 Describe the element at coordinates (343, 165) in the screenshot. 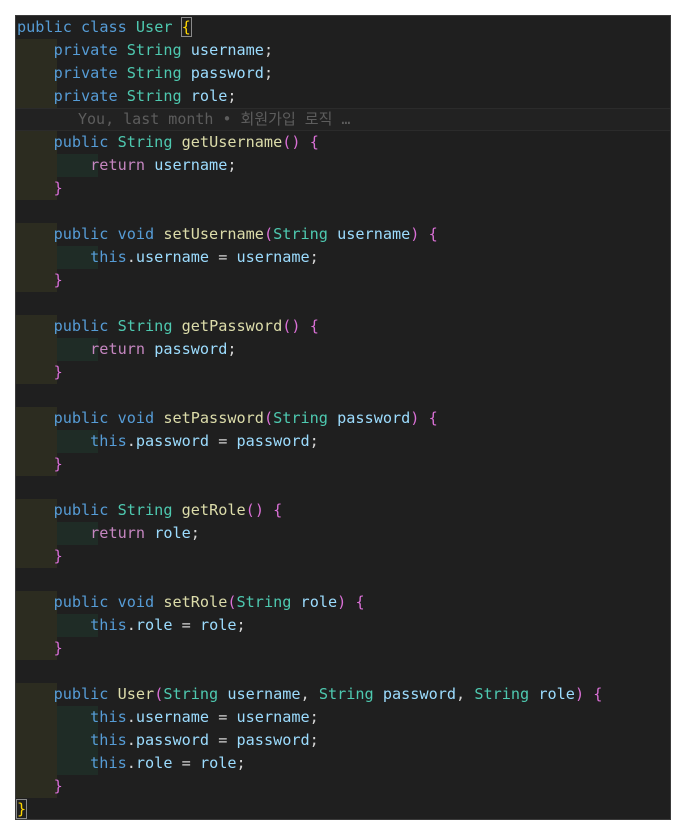

I see `code-line: return username;` at that location.